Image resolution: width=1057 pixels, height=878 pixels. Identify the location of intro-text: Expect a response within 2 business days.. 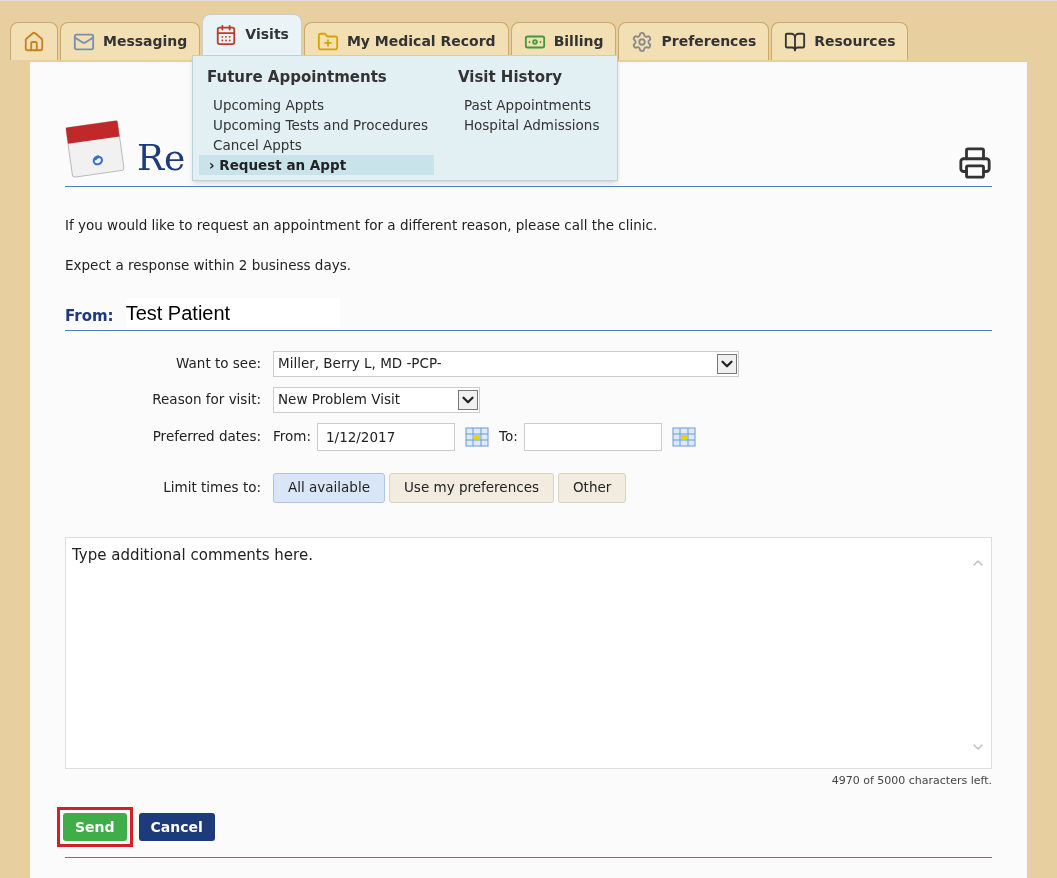
(208, 266).